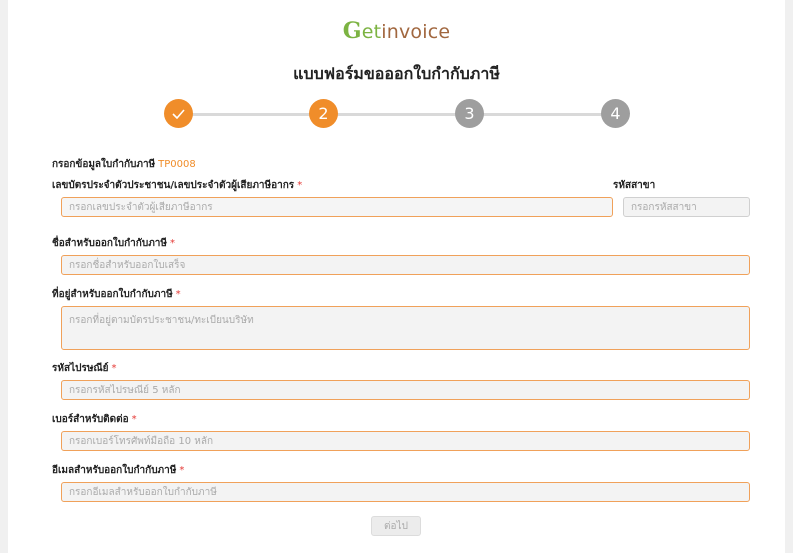 The image size is (793, 553). I want to click on step-1-completed, so click(178, 113).